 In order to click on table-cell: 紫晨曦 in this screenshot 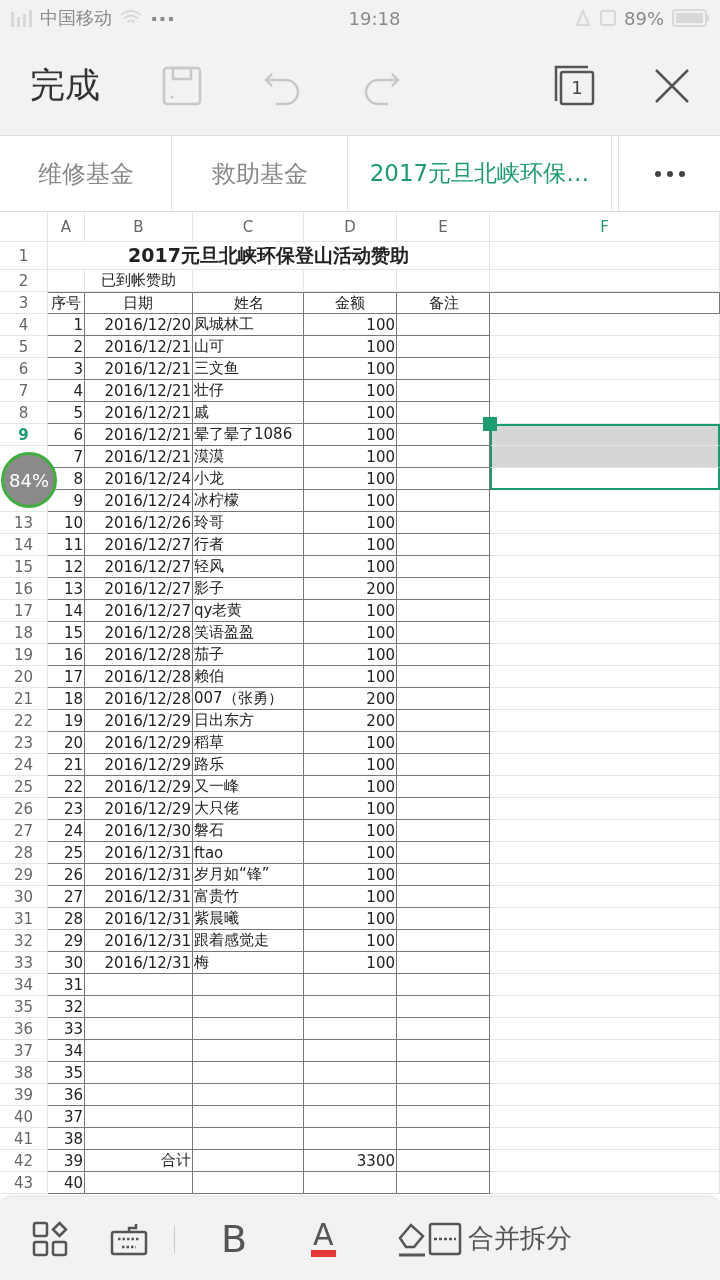, I will do `click(248, 919)`.